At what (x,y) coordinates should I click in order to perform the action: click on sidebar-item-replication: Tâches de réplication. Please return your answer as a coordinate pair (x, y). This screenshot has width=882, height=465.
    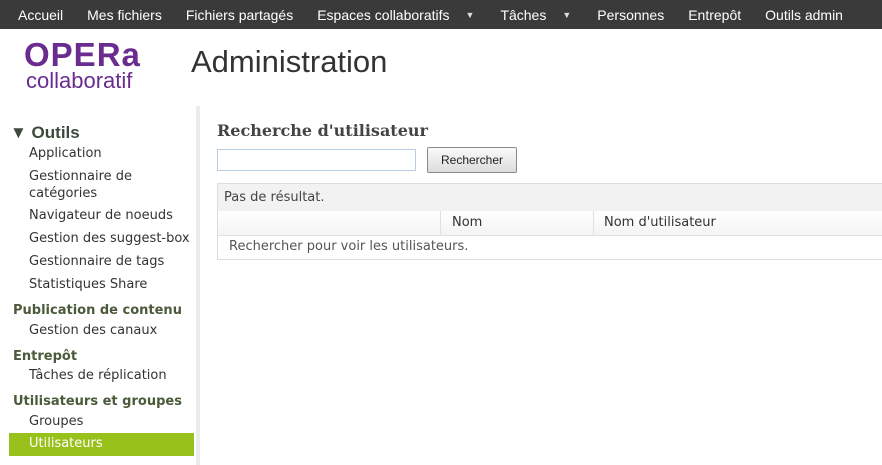
    Looking at the image, I should click on (111, 375).